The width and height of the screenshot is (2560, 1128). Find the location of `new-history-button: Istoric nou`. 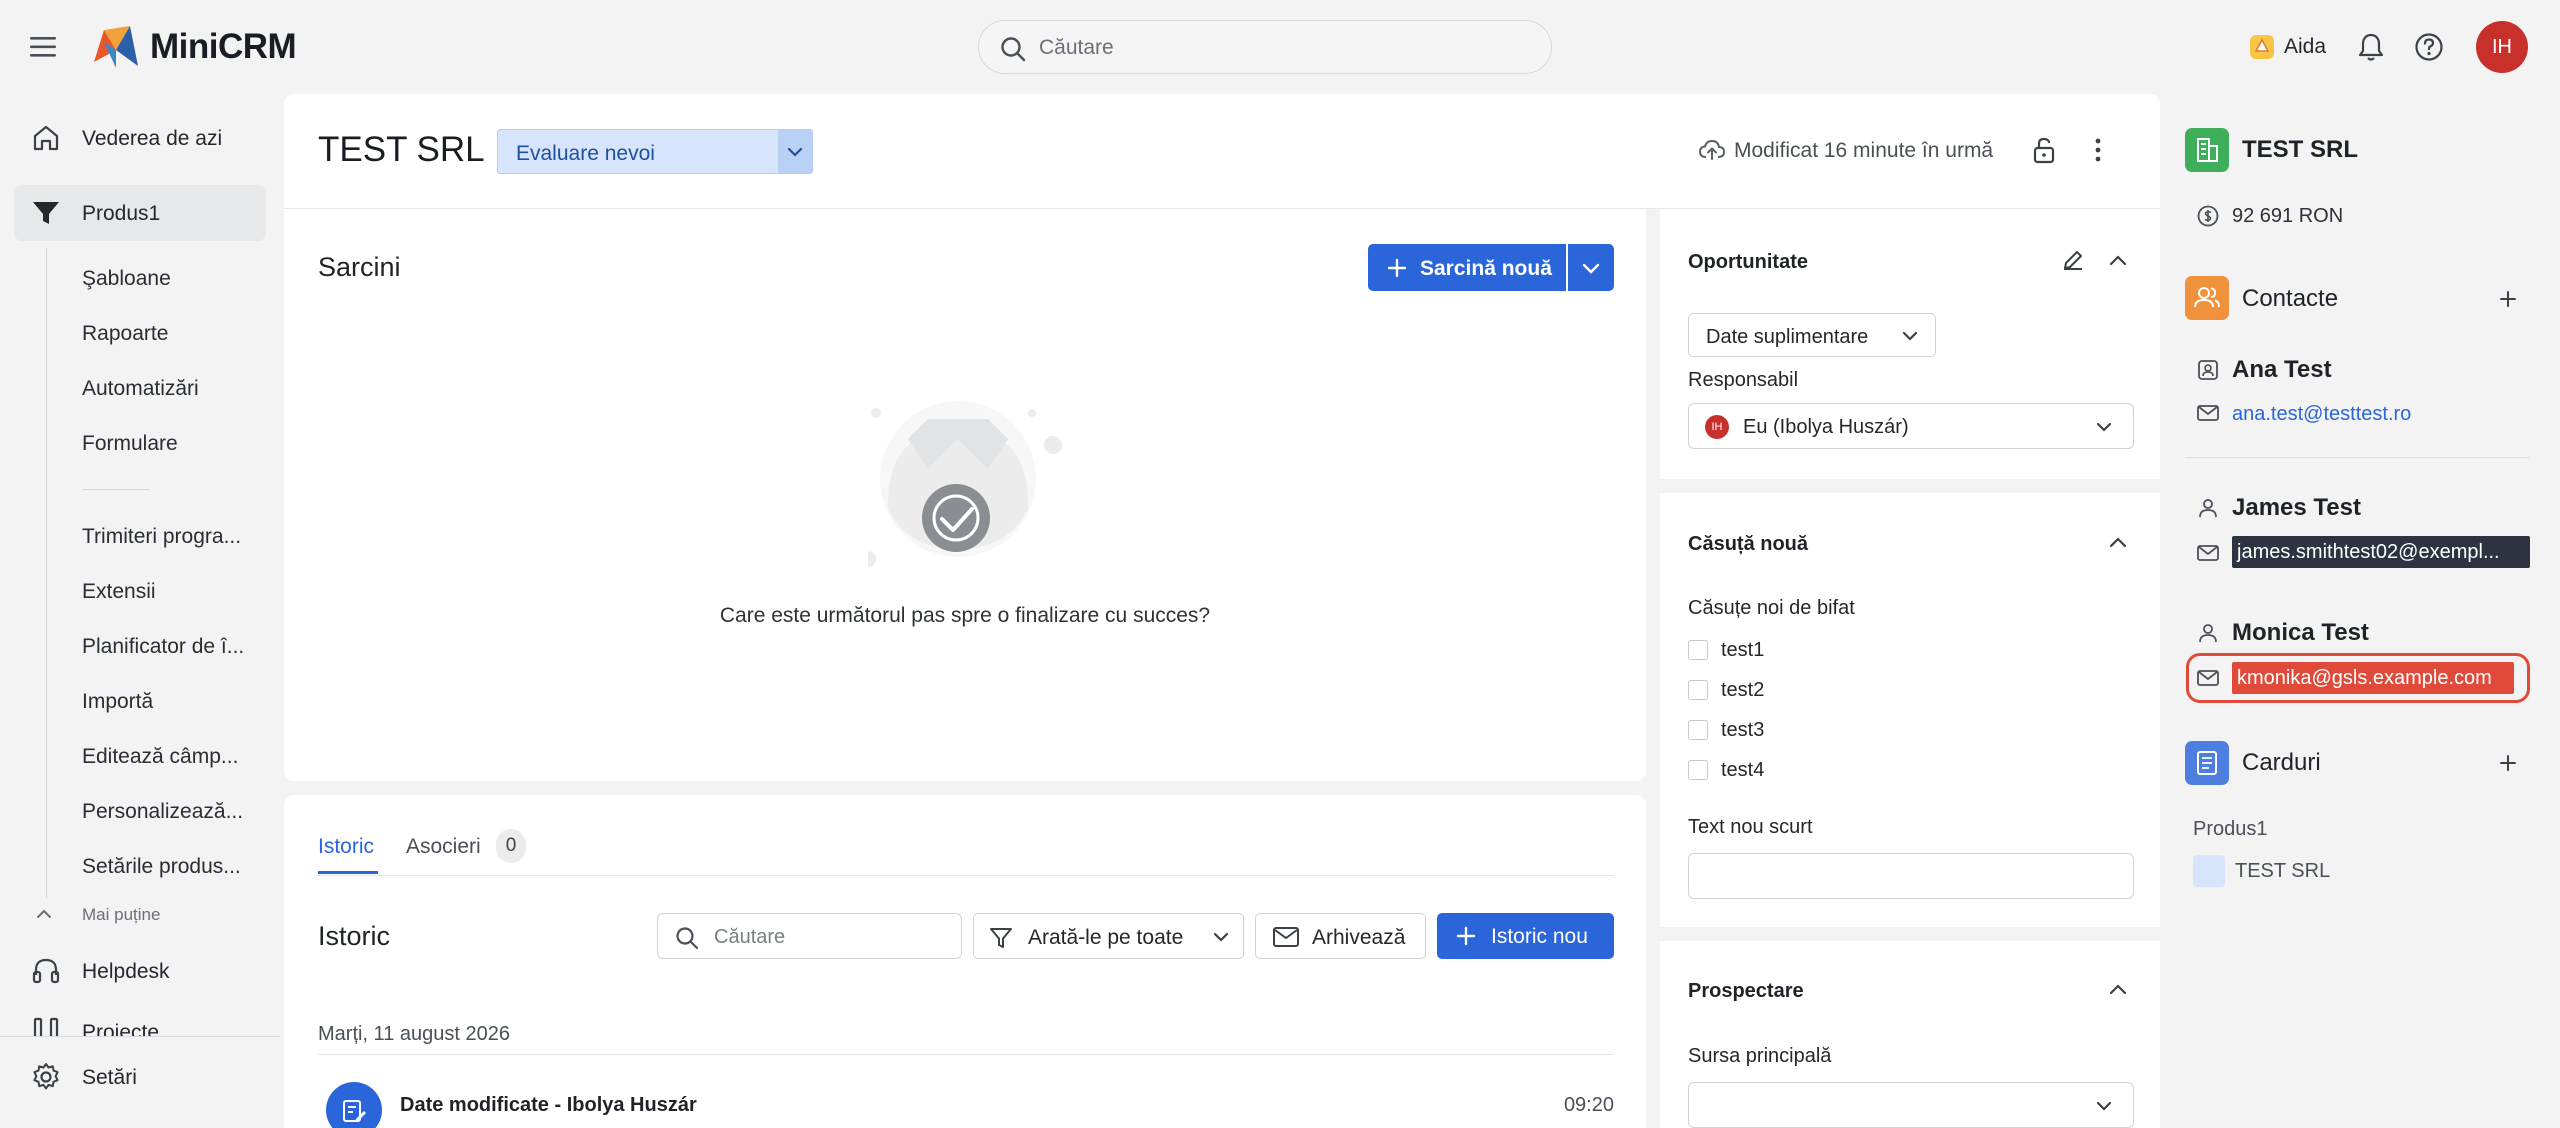

new-history-button: Istoric nou is located at coordinates (1525, 936).